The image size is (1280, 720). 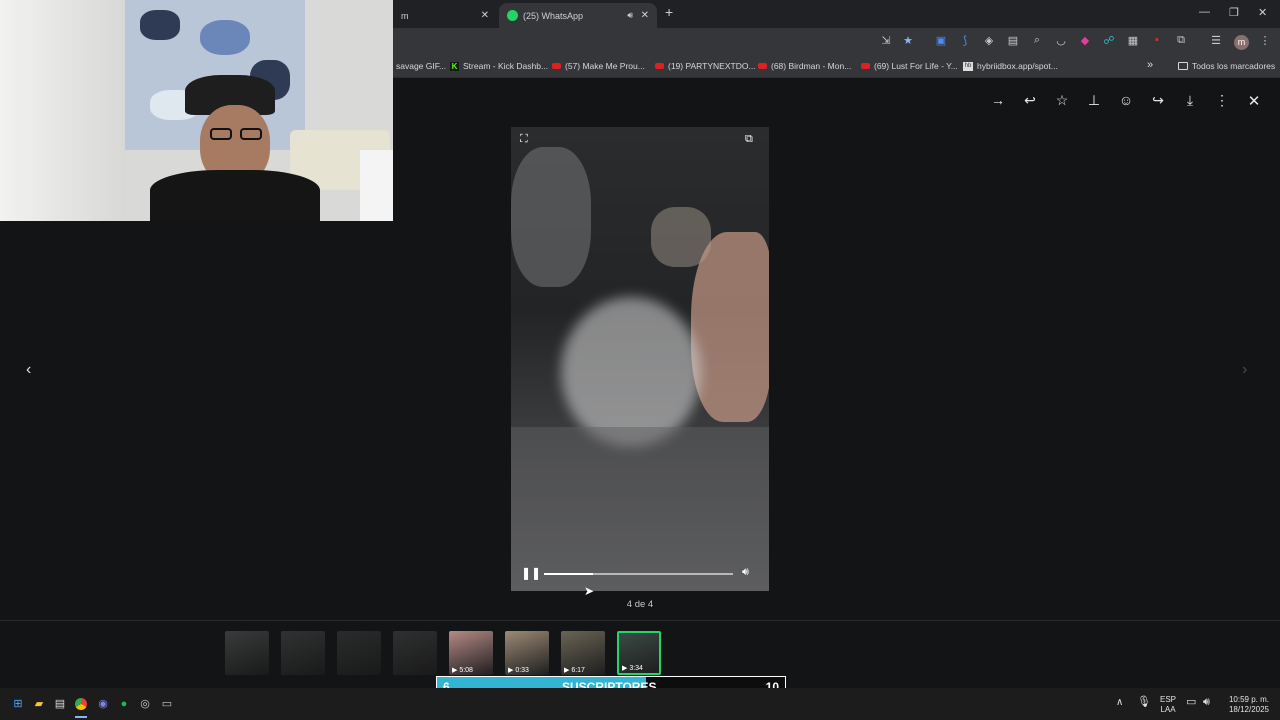 I want to click on tab-whatsapp: (25) WhatsApp 🔊︎ ✕, so click(x=578, y=15).